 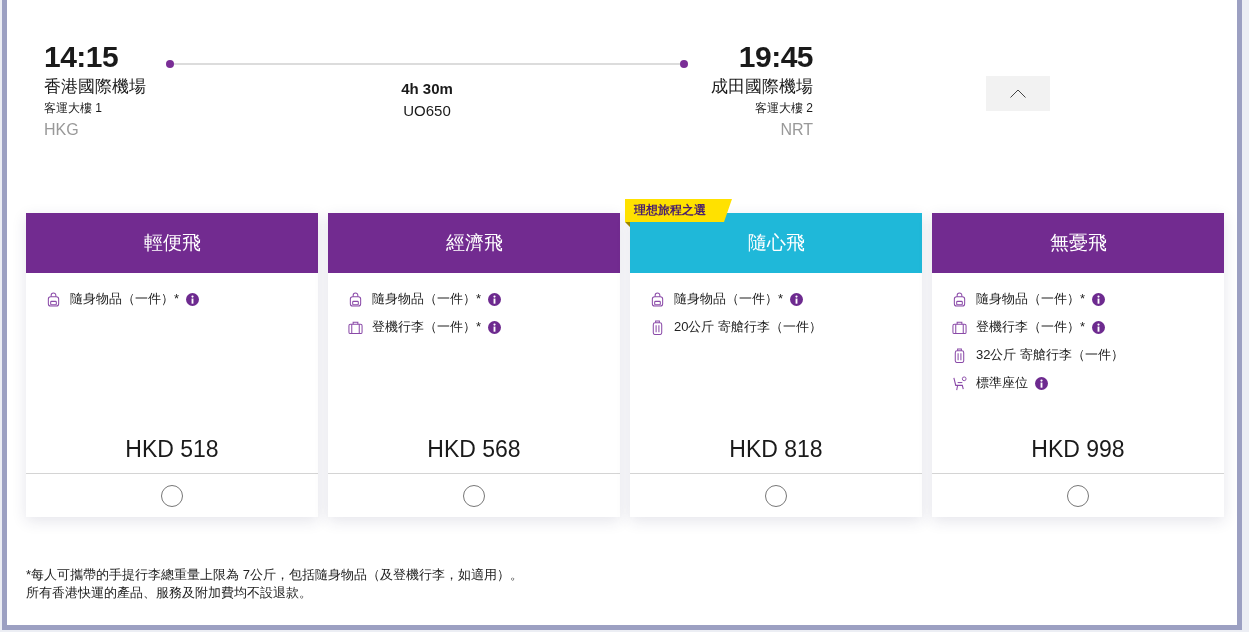 What do you see at coordinates (1050, 355) in the screenshot?
I see `feature-text: 32公斤 寄艙行李（一件）` at bounding box center [1050, 355].